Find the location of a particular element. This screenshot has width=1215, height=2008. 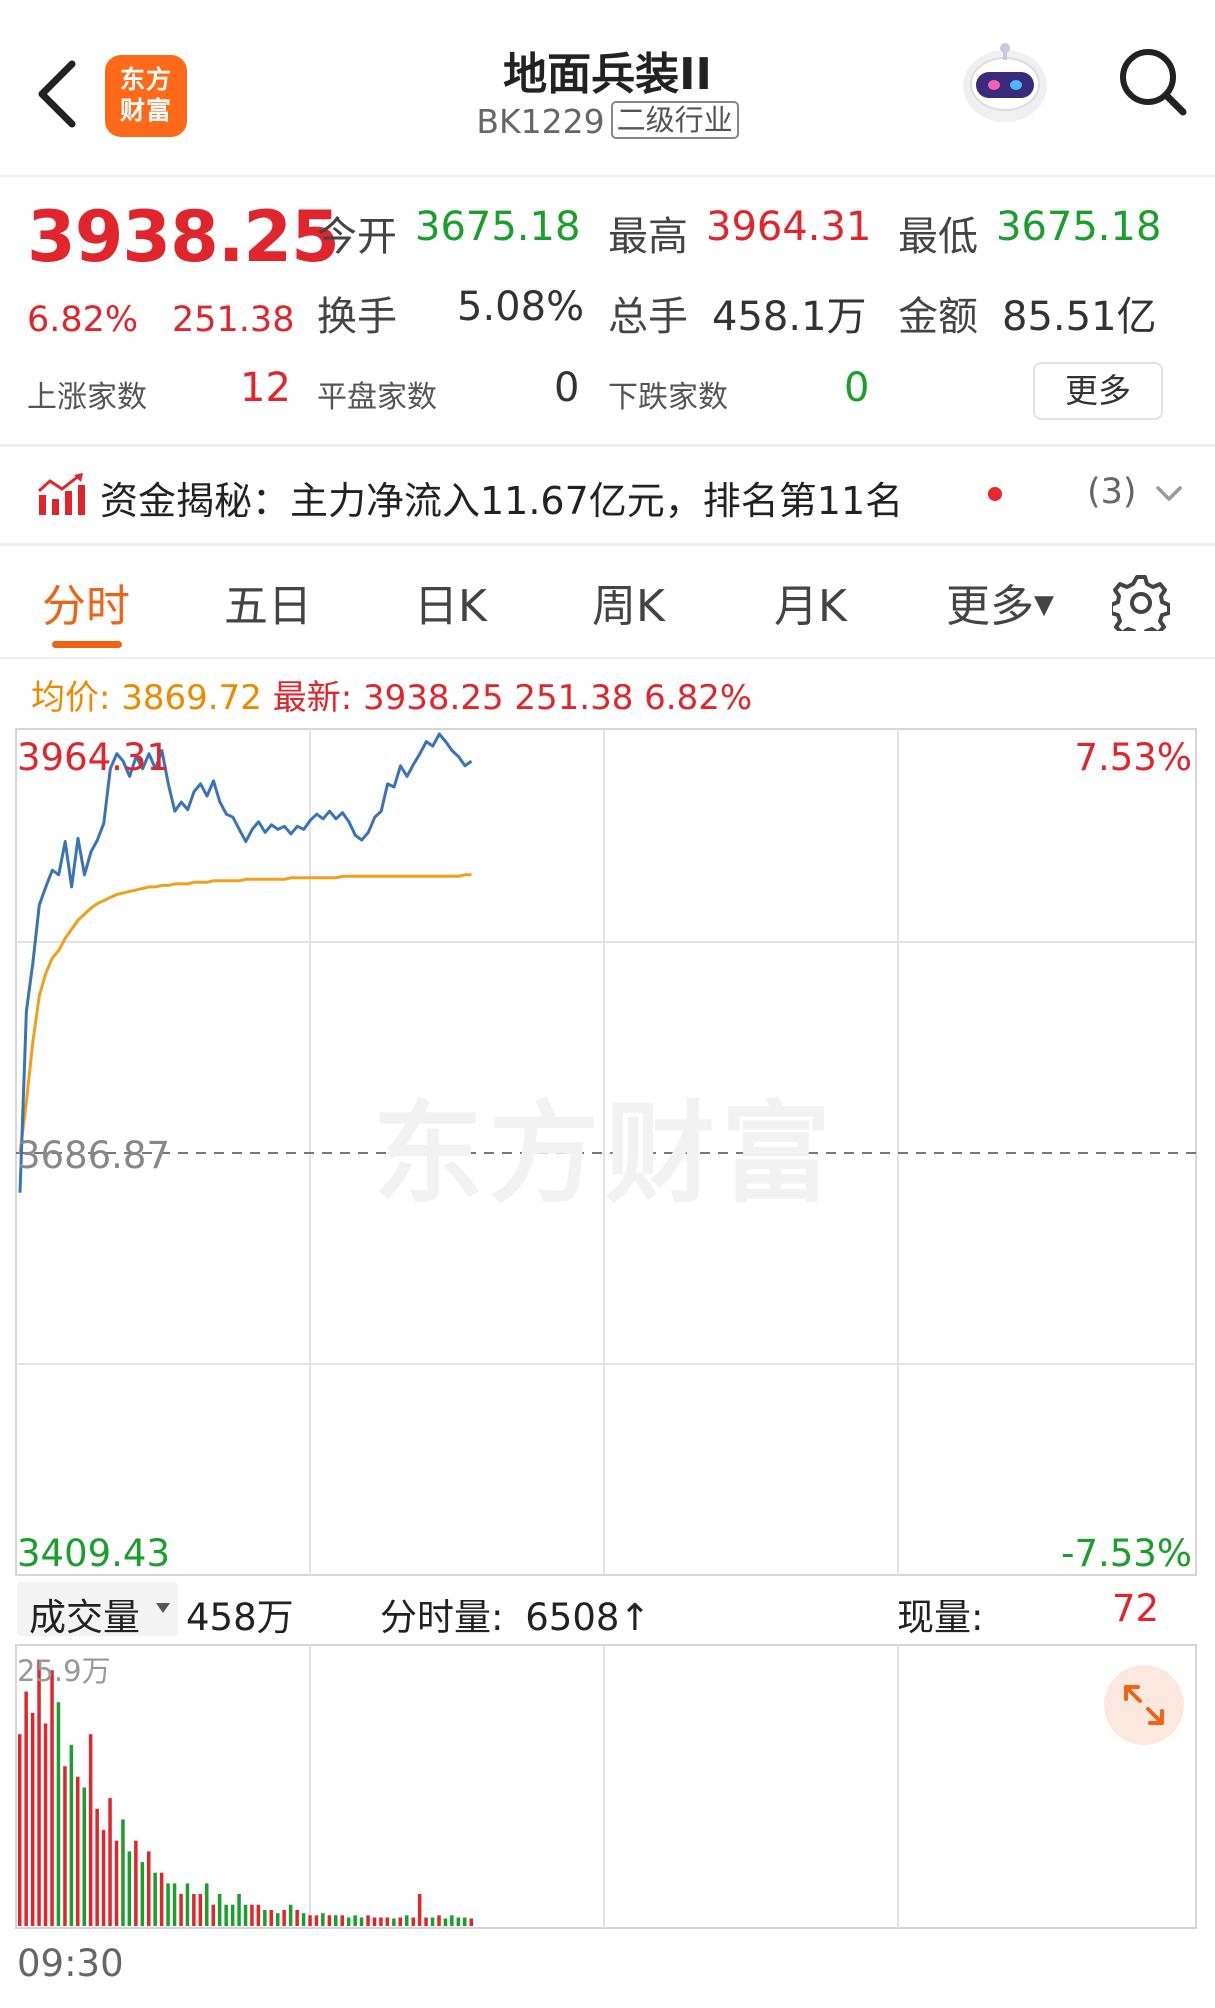

flat-count-value: 0 is located at coordinates (567, 388).